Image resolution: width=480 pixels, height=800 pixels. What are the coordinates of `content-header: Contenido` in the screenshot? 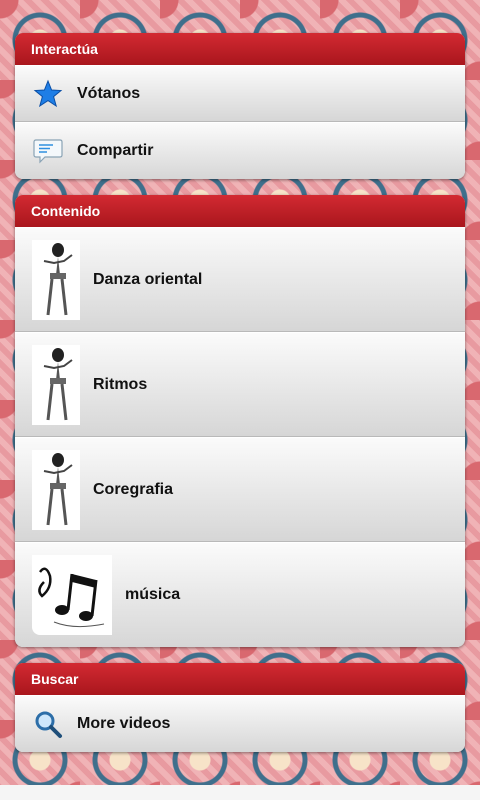 It's located at (240, 211).